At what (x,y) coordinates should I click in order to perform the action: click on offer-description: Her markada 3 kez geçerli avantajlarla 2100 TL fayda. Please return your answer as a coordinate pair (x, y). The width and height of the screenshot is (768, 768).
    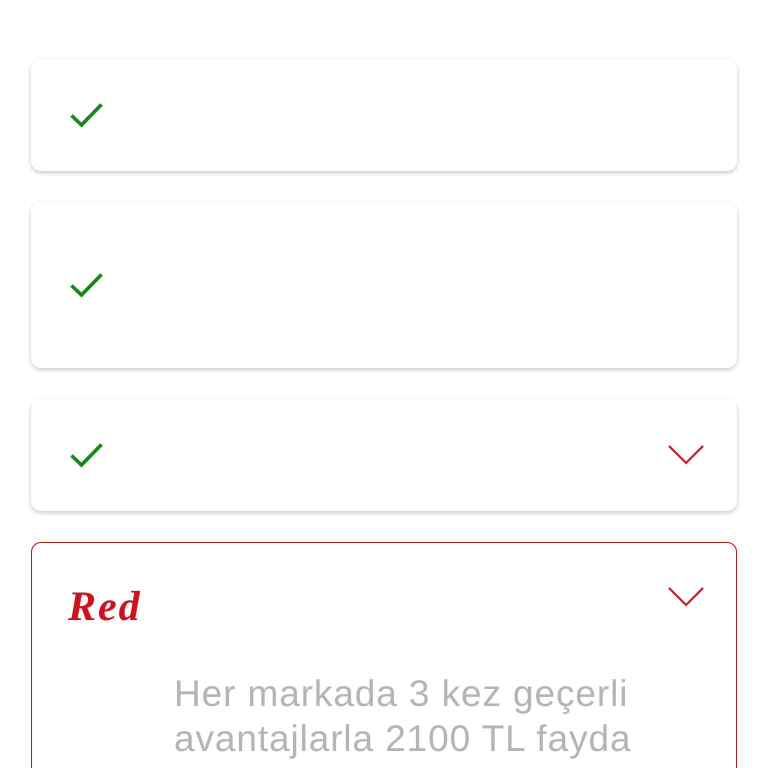
    Looking at the image, I should click on (403, 716).